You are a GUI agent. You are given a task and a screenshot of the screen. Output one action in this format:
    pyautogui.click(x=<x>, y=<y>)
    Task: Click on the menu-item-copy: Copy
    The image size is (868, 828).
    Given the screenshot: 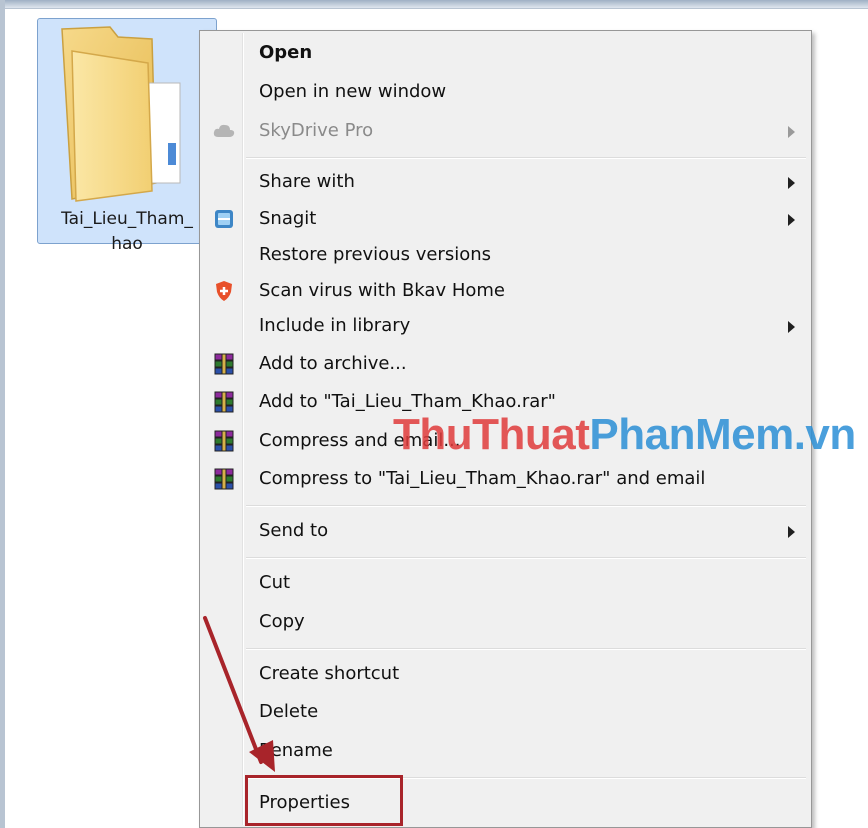 What is the action you would take?
    pyautogui.click(x=505, y=622)
    